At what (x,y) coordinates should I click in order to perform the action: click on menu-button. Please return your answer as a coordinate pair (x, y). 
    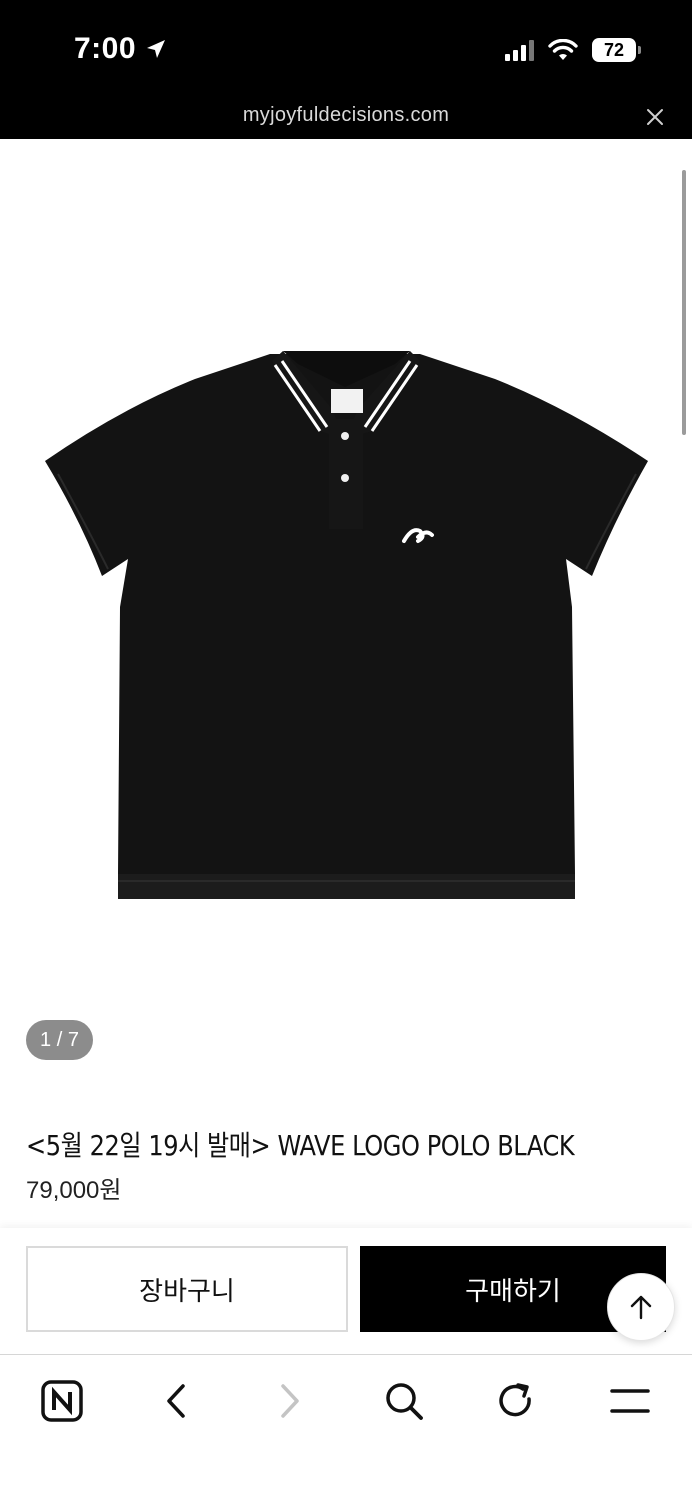
    Looking at the image, I should click on (630, 1401).